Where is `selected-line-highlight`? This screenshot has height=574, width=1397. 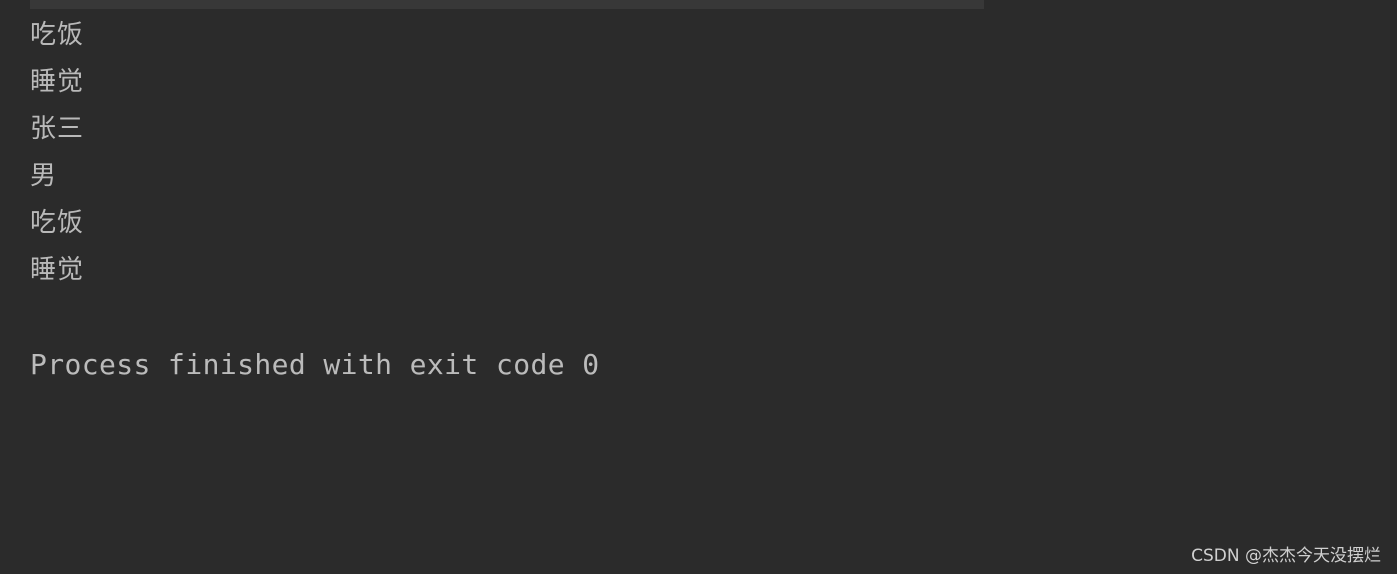 selected-line-highlight is located at coordinates (507, 4).